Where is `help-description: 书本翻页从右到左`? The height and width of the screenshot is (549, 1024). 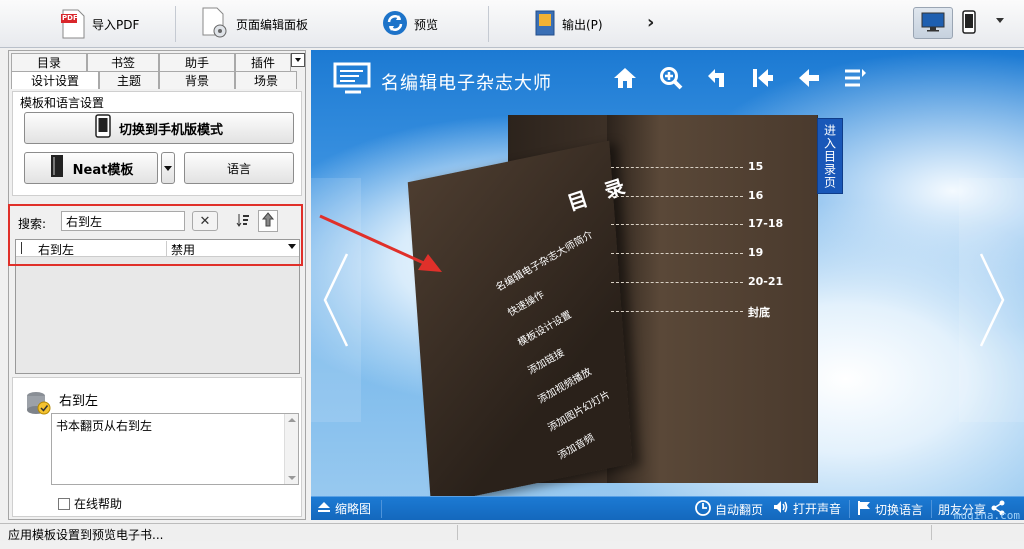
help-description: 书本翻页从右到左 is located at coordinates (175, 449).